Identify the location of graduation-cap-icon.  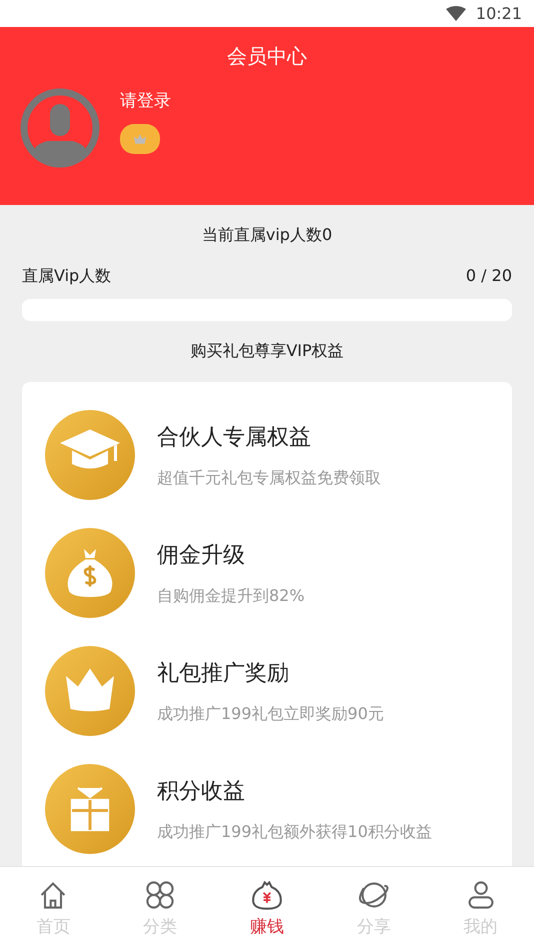
(90, 455).